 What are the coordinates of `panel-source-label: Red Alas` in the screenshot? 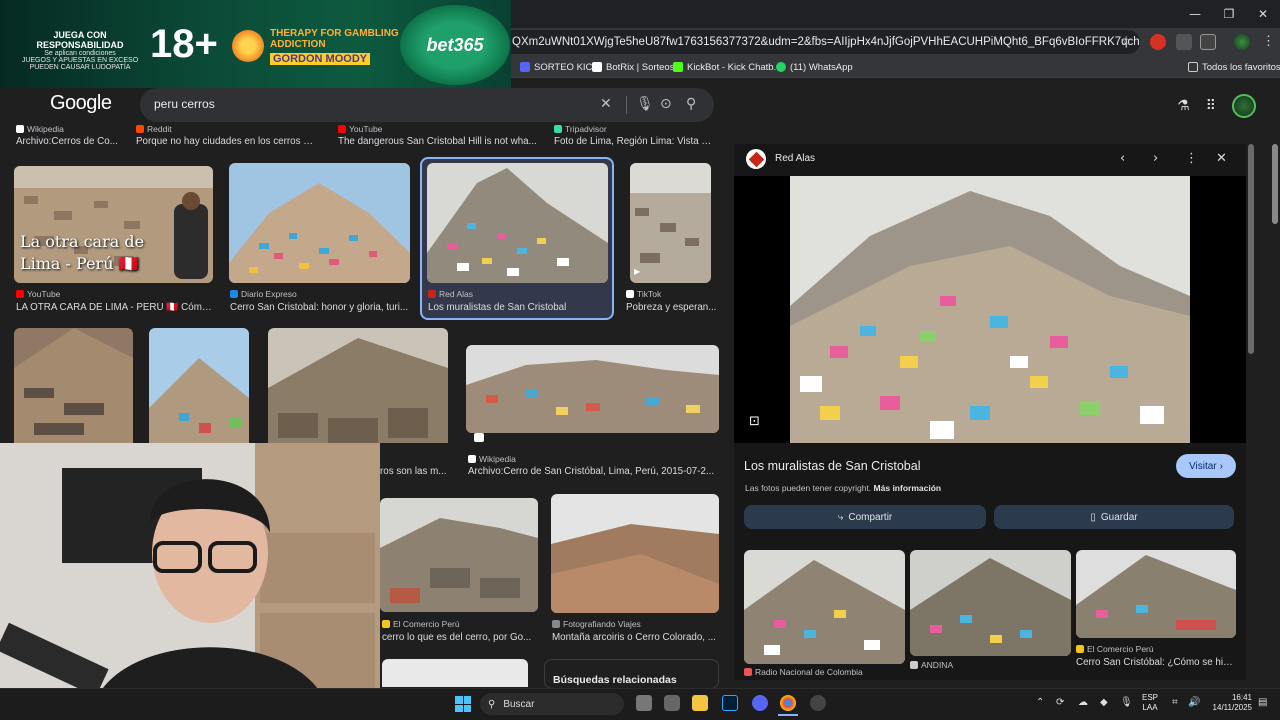 It's located at (795, 158).